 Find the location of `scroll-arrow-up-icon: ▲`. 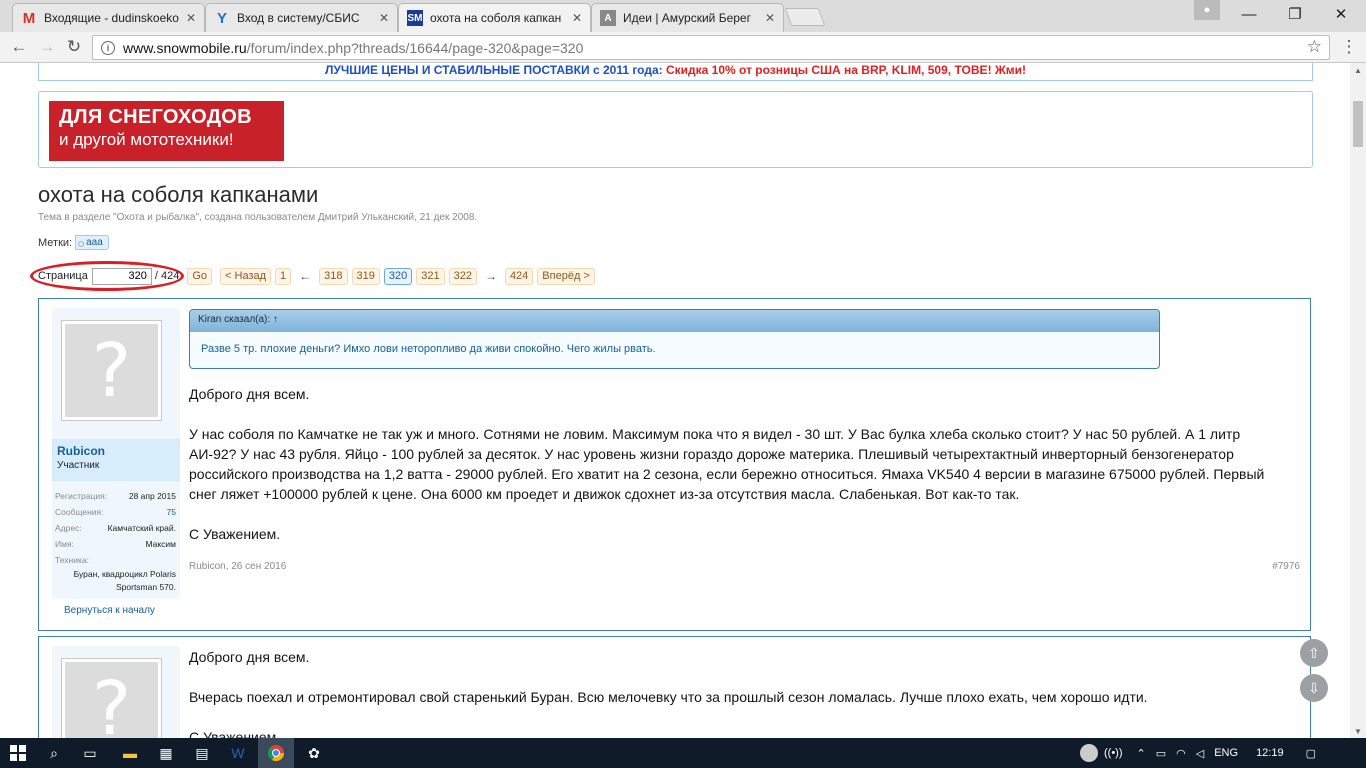

scroll-arrow-up-icon: ▲ is located at coordinates (1358, 70).